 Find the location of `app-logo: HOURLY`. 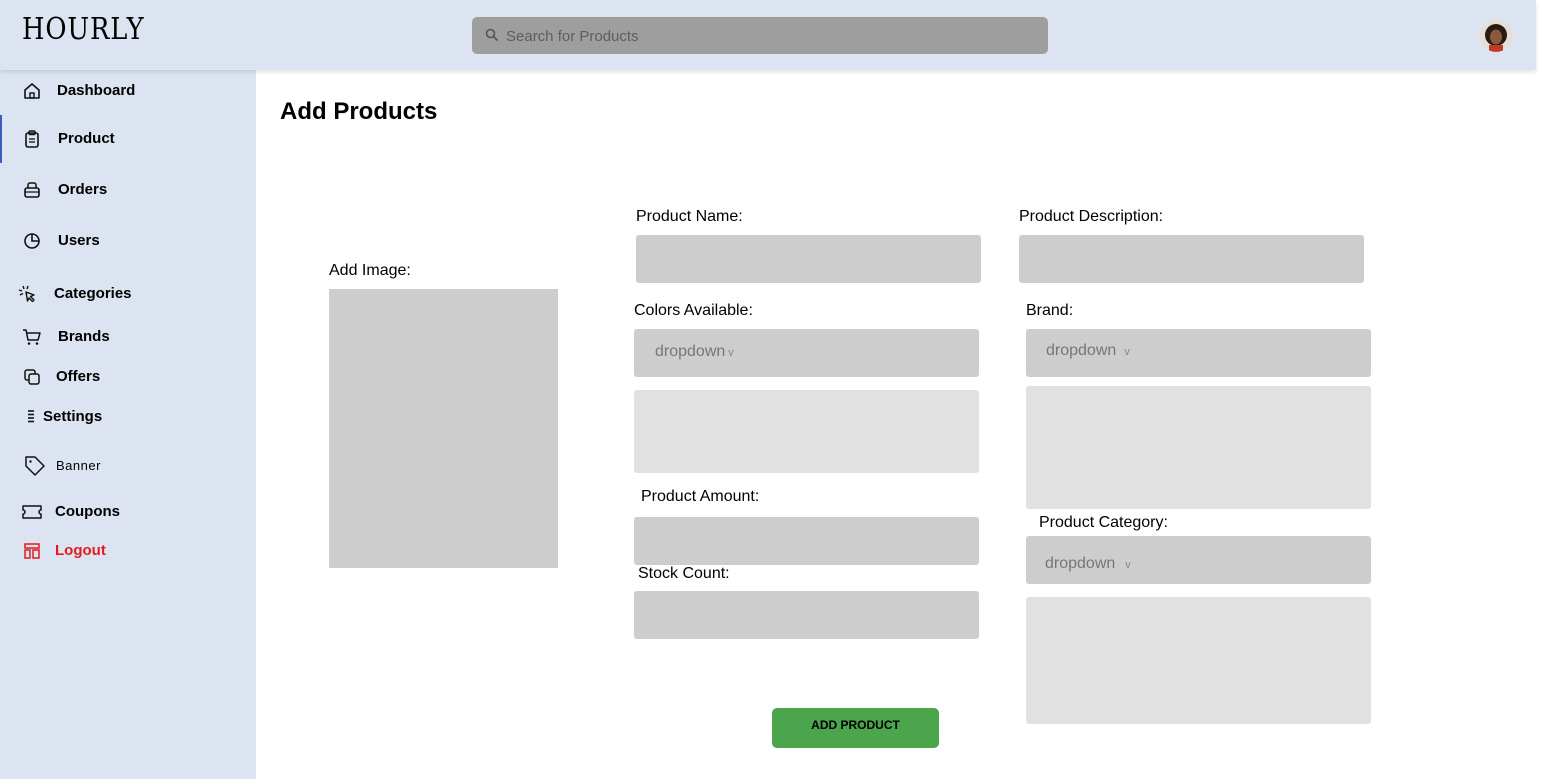

app-logo: HOURLY is located at coordinates (83, 29).